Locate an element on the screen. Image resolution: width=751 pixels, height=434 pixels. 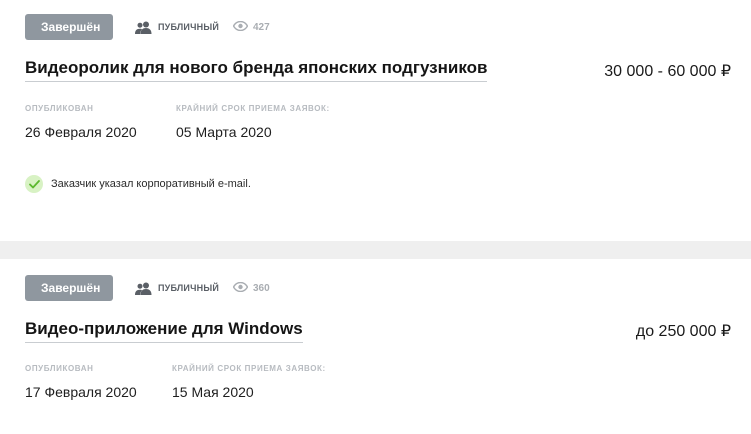
deadline-date: 05 Марта 2020 is located at coordinates (224, 132).